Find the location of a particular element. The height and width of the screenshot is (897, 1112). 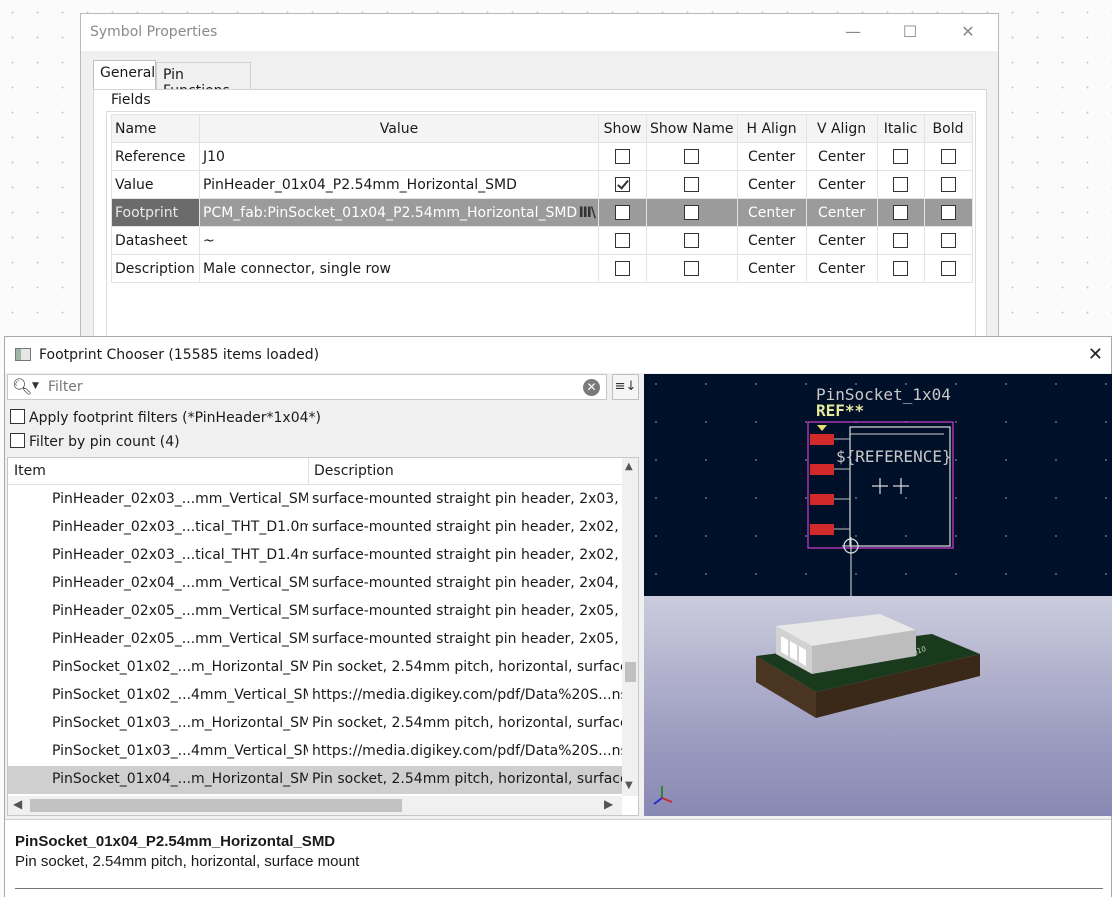

field-value-cell: Male connector, single row is located at coordinates (399, 268).